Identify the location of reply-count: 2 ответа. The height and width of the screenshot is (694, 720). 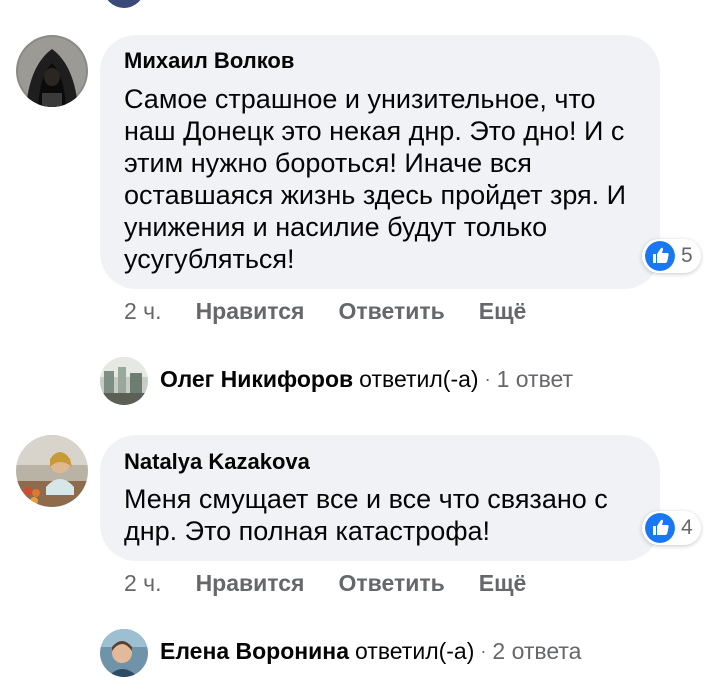
(537, 651).